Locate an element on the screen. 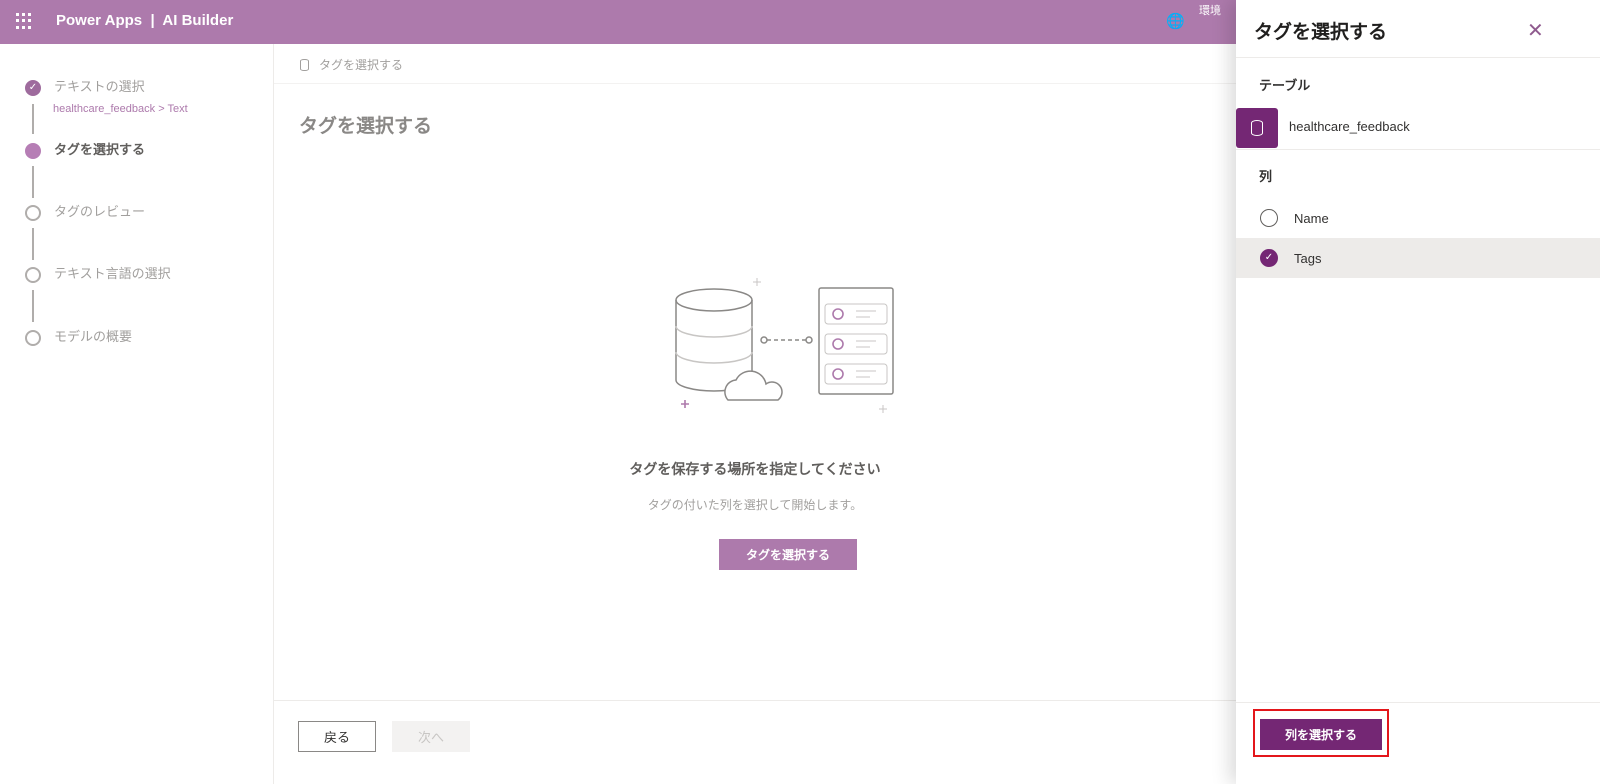  column-option-name: Name is located at coordinates (1418, 218).